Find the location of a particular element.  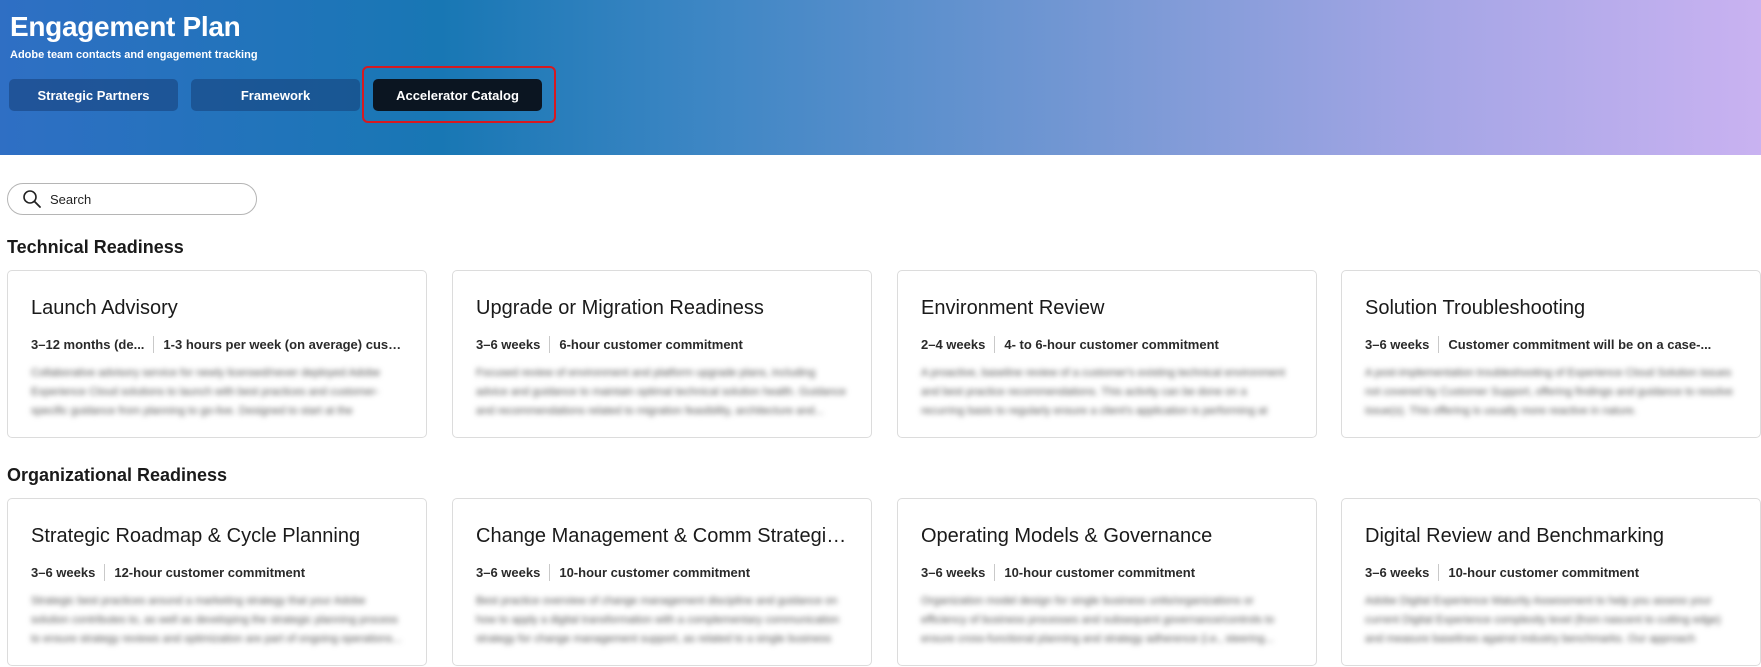

card-title: Change Management & Comm Strategies is located at coordinates (661, 536).